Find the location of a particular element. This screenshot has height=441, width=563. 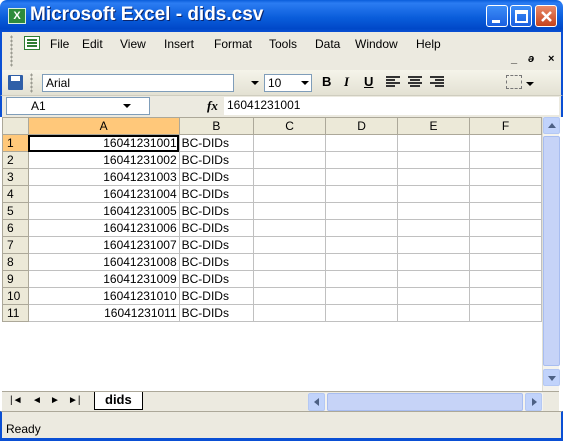

cell-b1: BC-DIDs is located at coordinates (216, 143).